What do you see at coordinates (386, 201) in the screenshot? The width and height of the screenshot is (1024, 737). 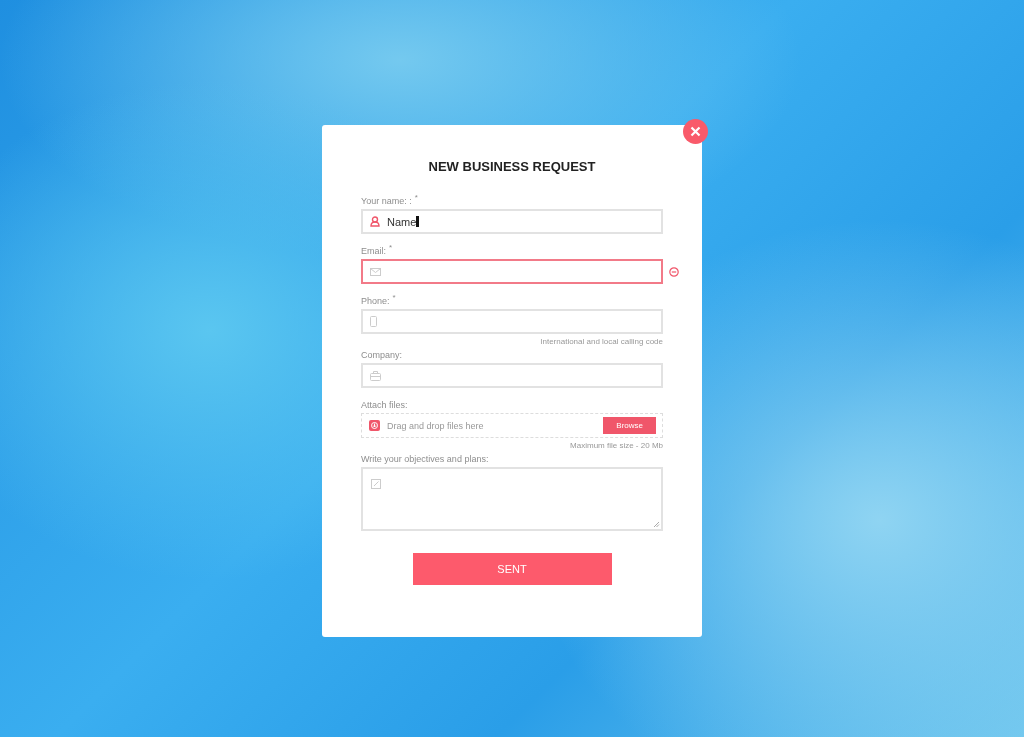 I see `field-label: Your name: :` at bounding box center [386, 201].